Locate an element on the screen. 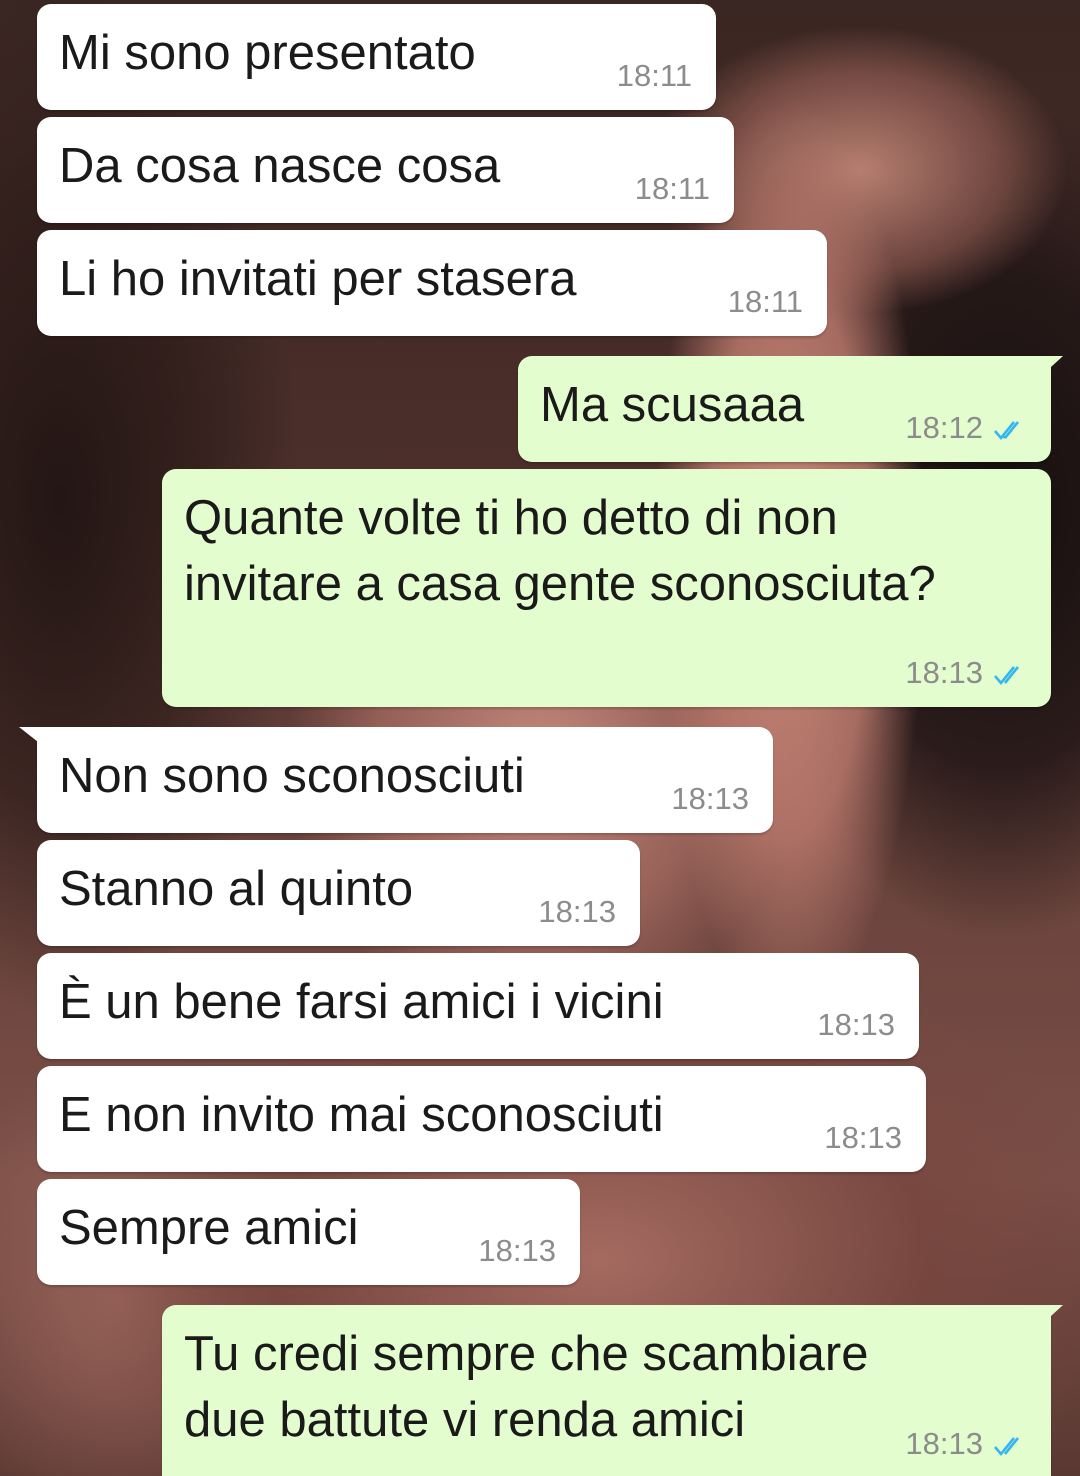 The width and height of the screenshot is (1080, 1476). message-text: Ma scusaaa is located at coordinates (672, 405).